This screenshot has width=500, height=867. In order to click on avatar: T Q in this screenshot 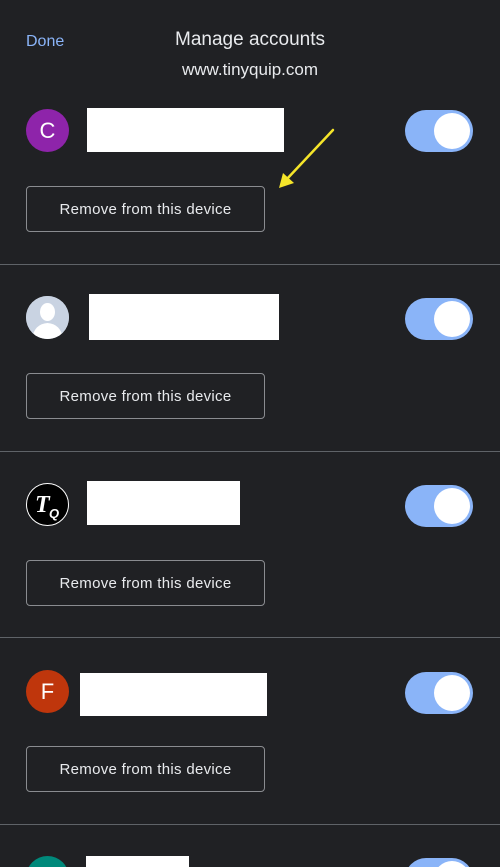, I will do `click(47, 504)`.